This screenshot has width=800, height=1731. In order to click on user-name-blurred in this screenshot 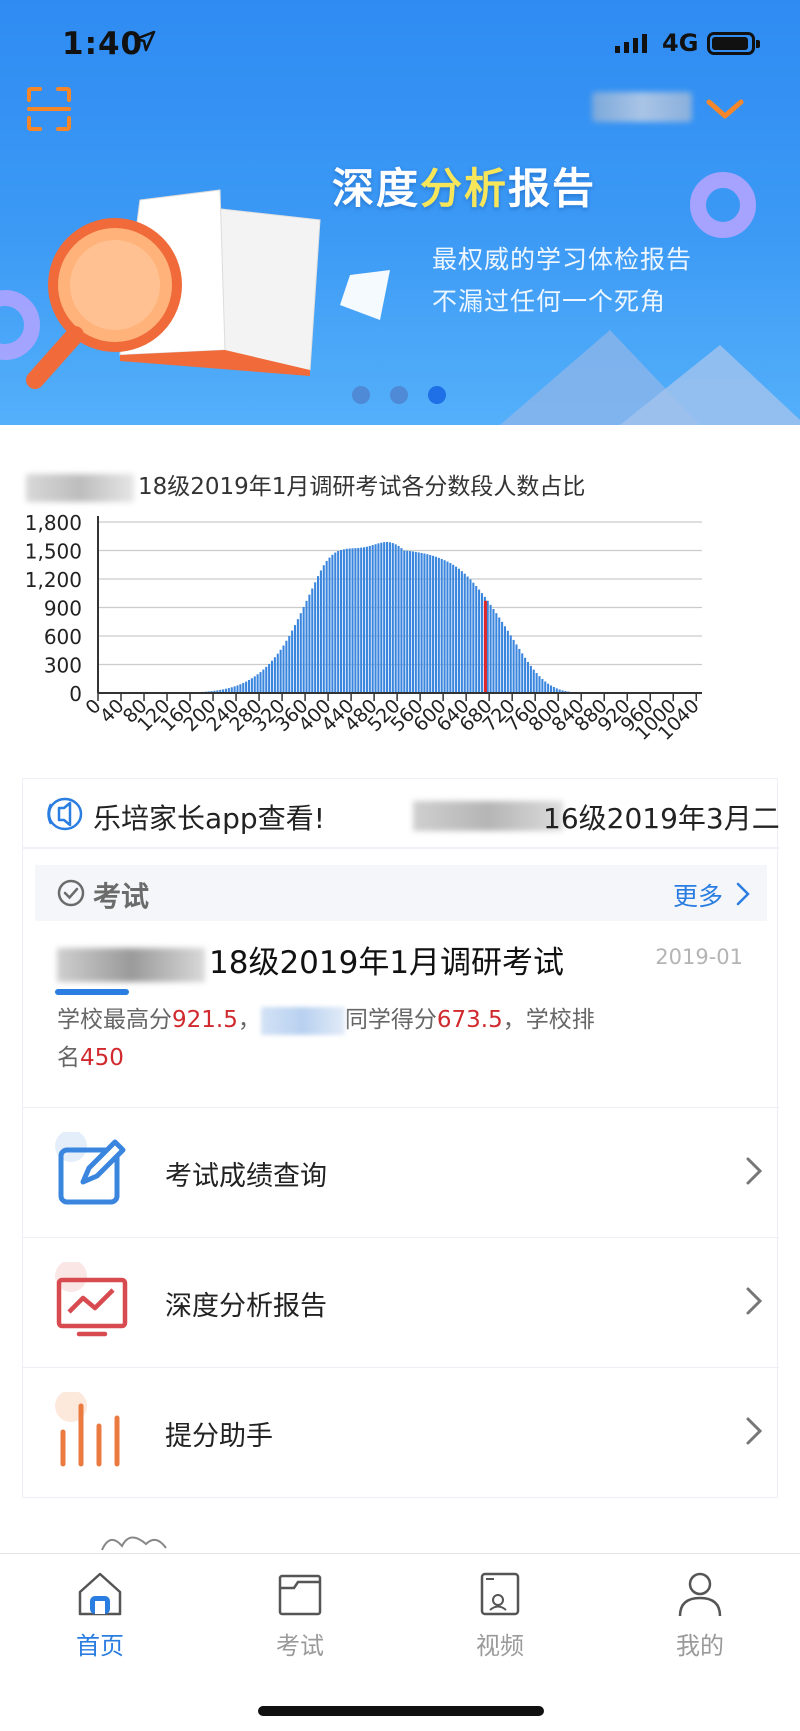, I will do `click(642, 107)`.